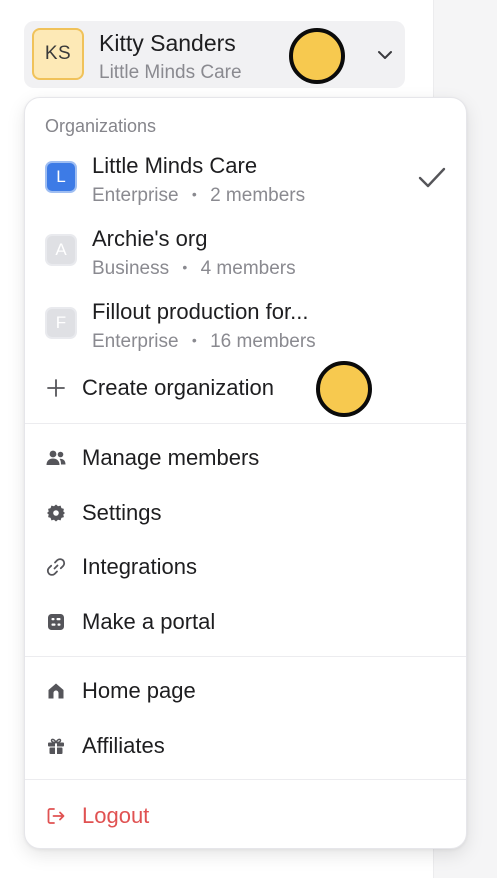 This screenshot has width=497, height=878. What do you see at coordinates (248, 268) in the screenshot?
I see `org-members: 4 members` at bounding box center [248, 268].